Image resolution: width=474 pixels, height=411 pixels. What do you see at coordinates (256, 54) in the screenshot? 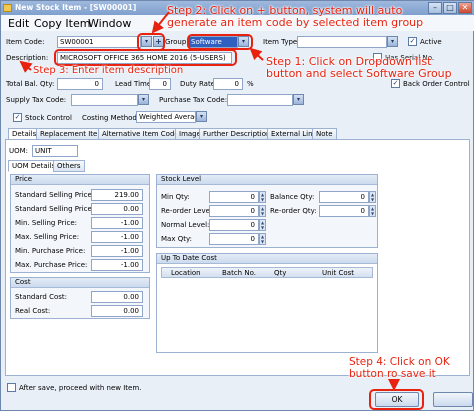
I see `arrow-step1` at bounding box center [256, 54].